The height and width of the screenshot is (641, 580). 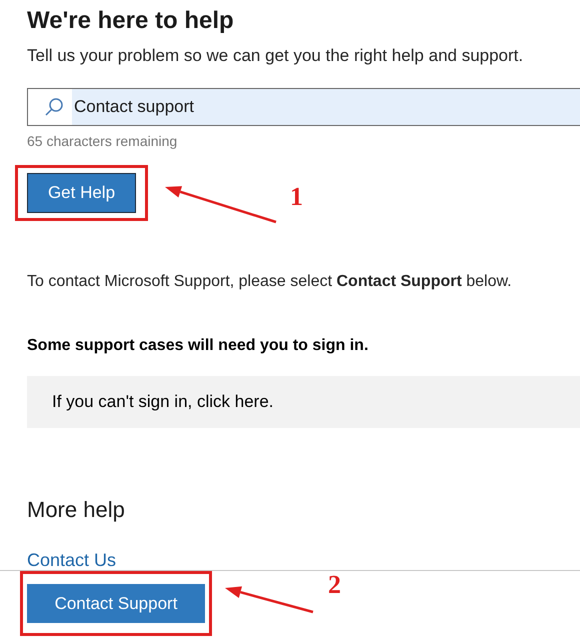 What do you see at coordinates (303, 107) in the screenshot?
I see `search-field: Contact support` at bounding box center [303, 107].